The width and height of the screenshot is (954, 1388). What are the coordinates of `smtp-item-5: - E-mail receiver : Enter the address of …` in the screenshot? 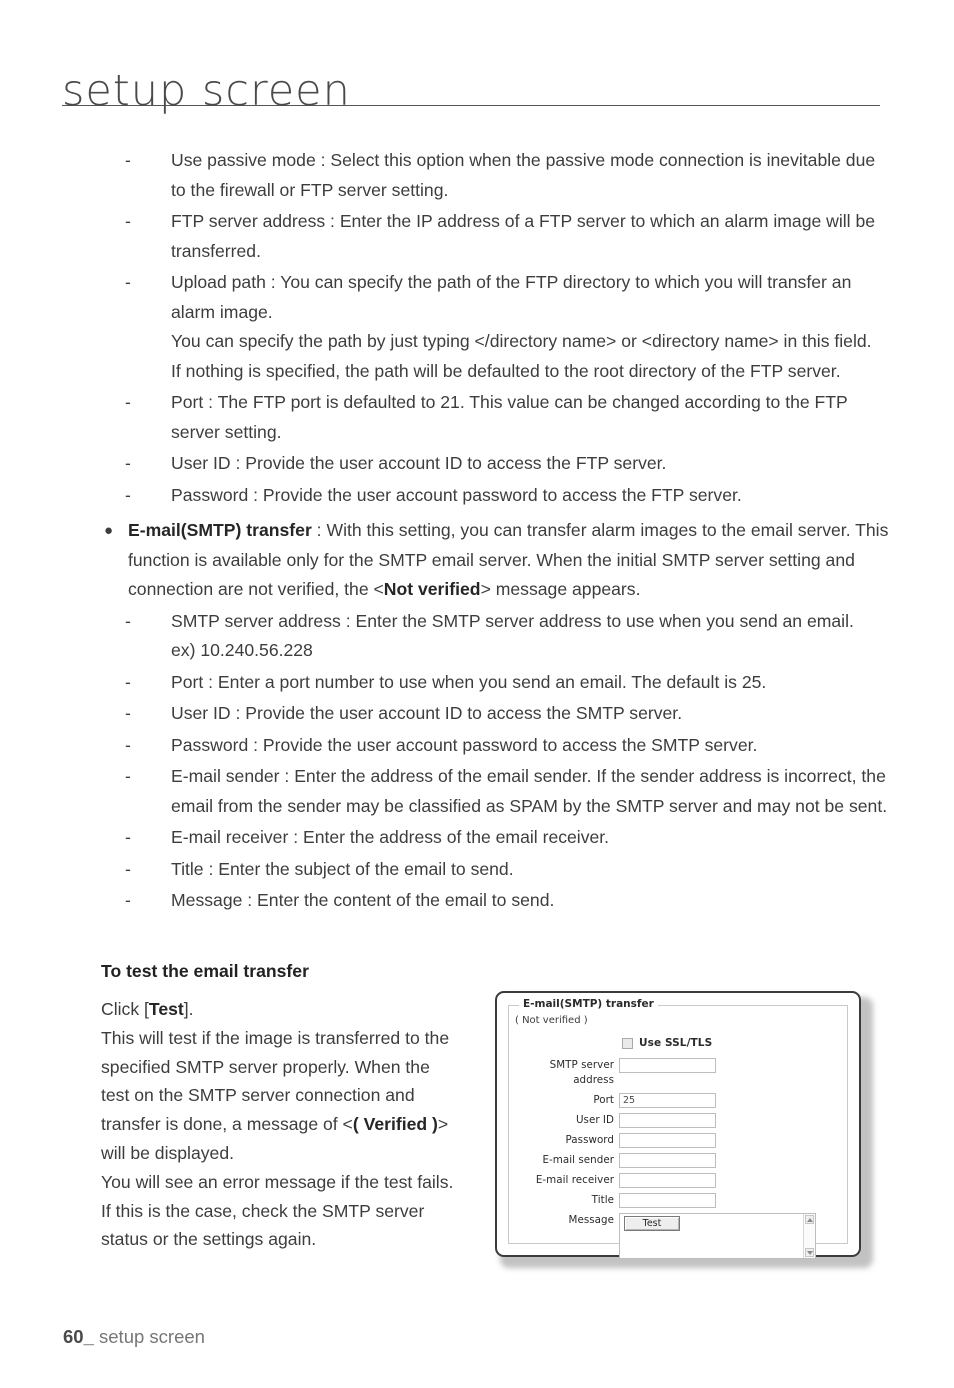 It's located at (496, 838).